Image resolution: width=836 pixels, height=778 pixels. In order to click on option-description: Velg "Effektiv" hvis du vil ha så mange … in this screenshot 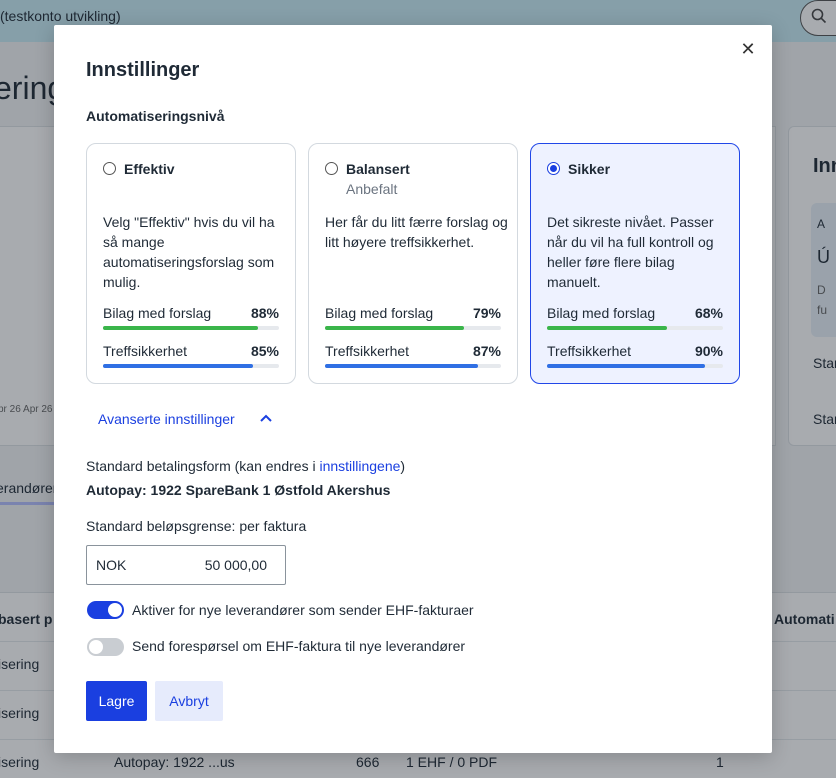, I will do `click(189, 252)`.